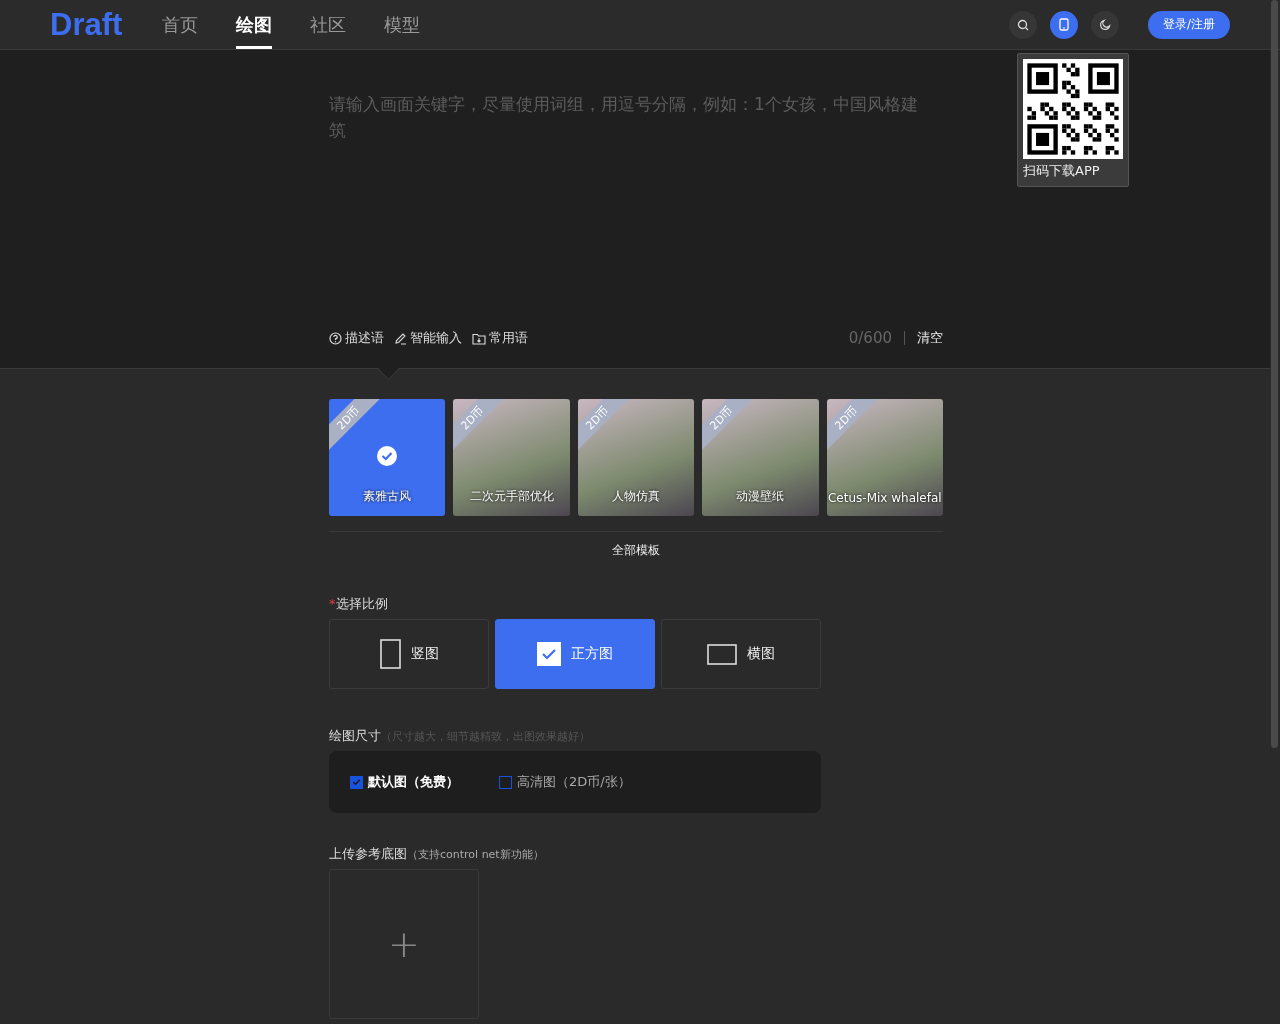  I want to click on prompt-tool-link: 描述语, so click(356, 338).